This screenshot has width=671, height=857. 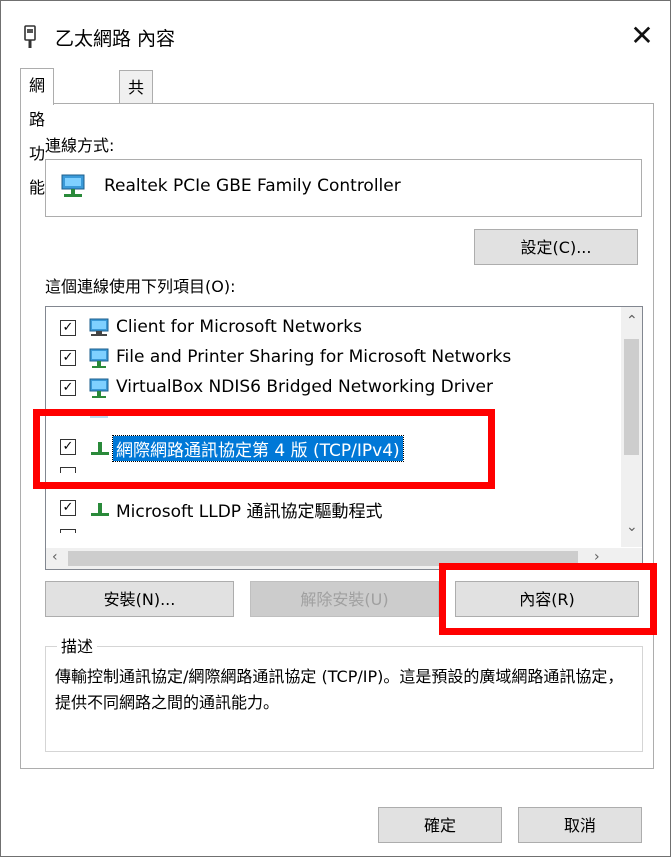 I want to click on description-title: 描述, so click(x=77, y=645).